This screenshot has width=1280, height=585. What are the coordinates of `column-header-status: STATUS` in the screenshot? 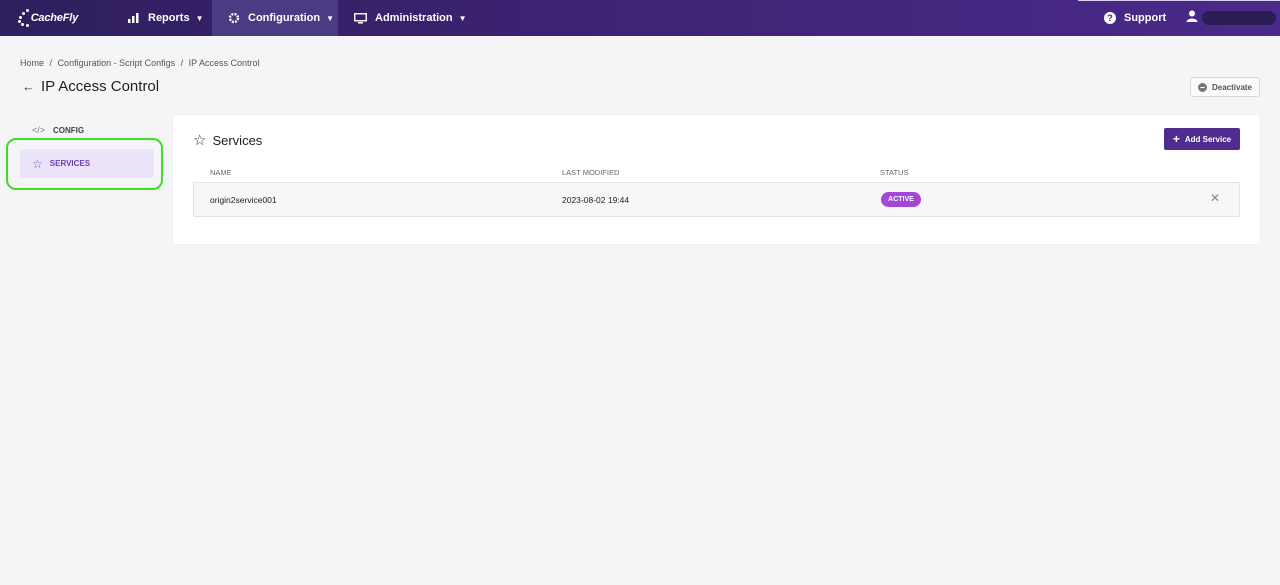 It's located at (894, 172).